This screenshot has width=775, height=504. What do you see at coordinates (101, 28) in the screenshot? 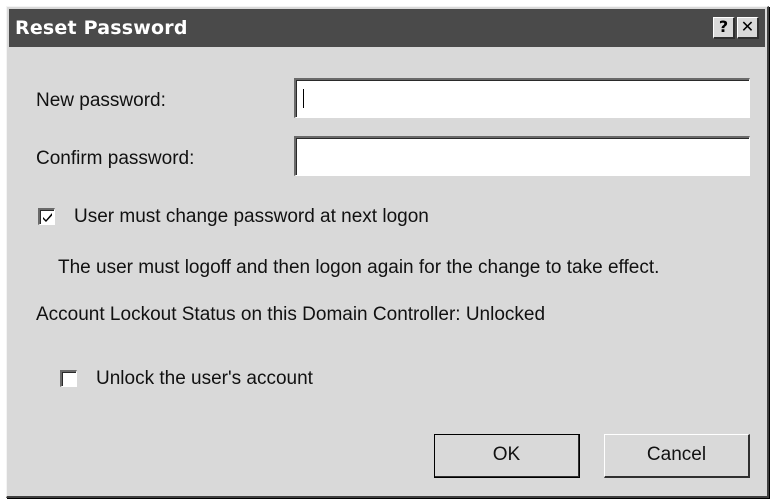
I see `dialog-title: Reset Password` at bounding box center [101, 28].